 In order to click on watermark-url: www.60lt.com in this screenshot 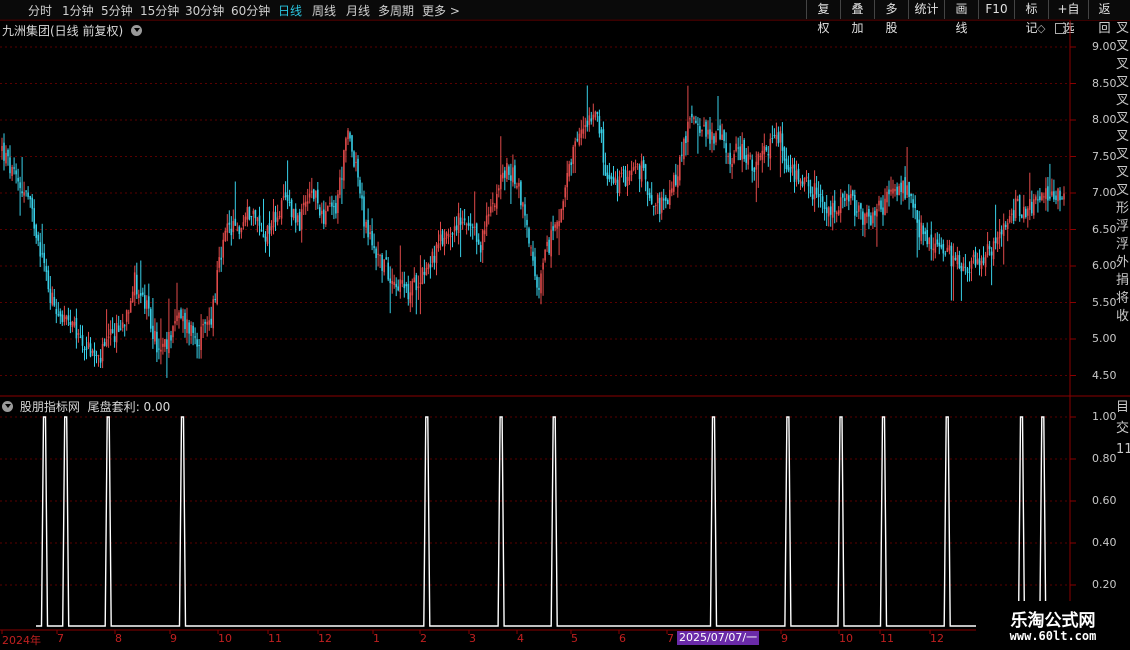, I will do `click(1053, 636)`.